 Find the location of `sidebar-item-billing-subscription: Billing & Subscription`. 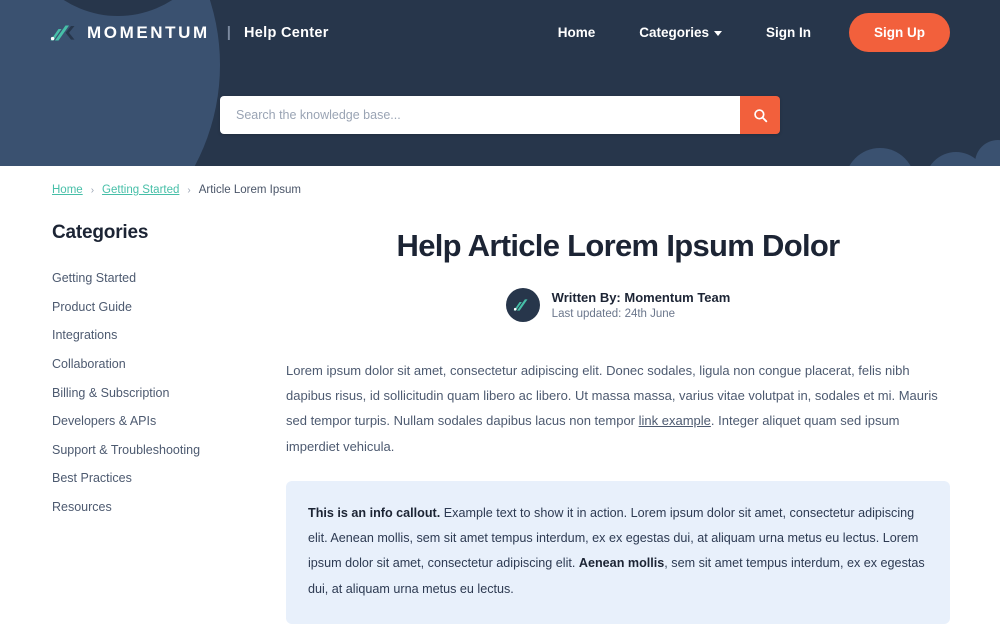

sidebar-item-billing-subscription: Billing & Subscription is located at coordinates (165, 392).